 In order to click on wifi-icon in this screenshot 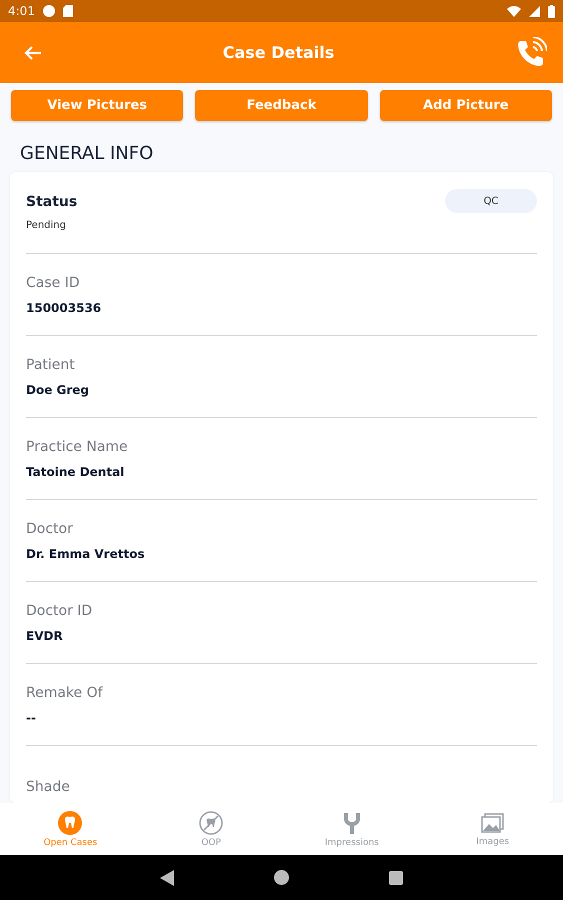, I will do `click(514, 11)`.